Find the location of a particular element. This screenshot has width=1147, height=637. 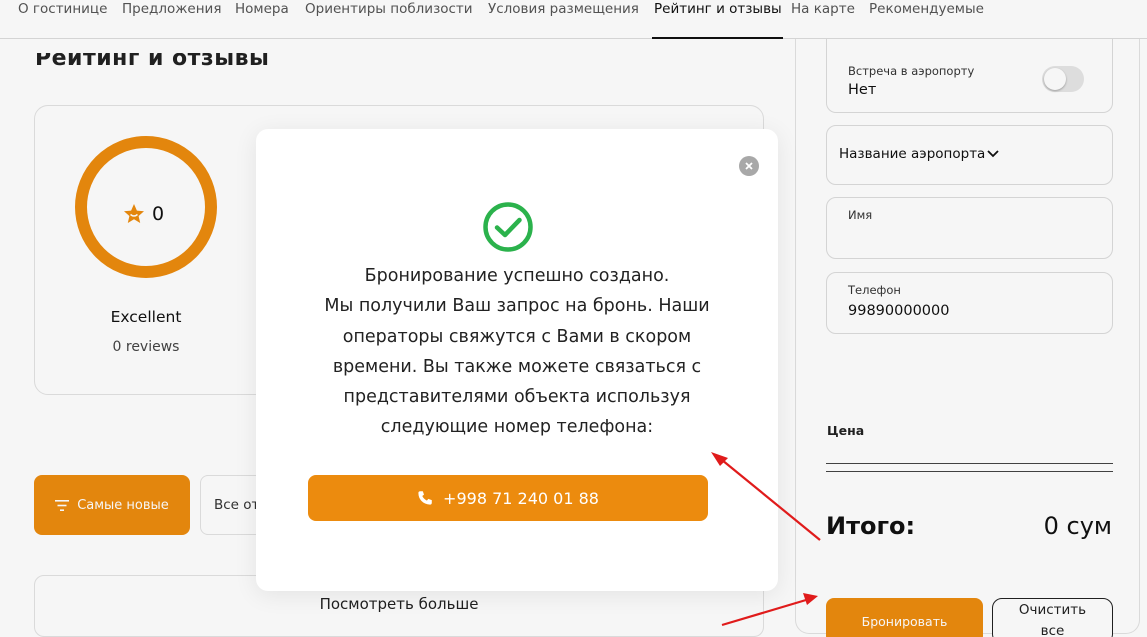

call-phone-button: +998 71 240 01 88 is located at coordinates (508, 498).